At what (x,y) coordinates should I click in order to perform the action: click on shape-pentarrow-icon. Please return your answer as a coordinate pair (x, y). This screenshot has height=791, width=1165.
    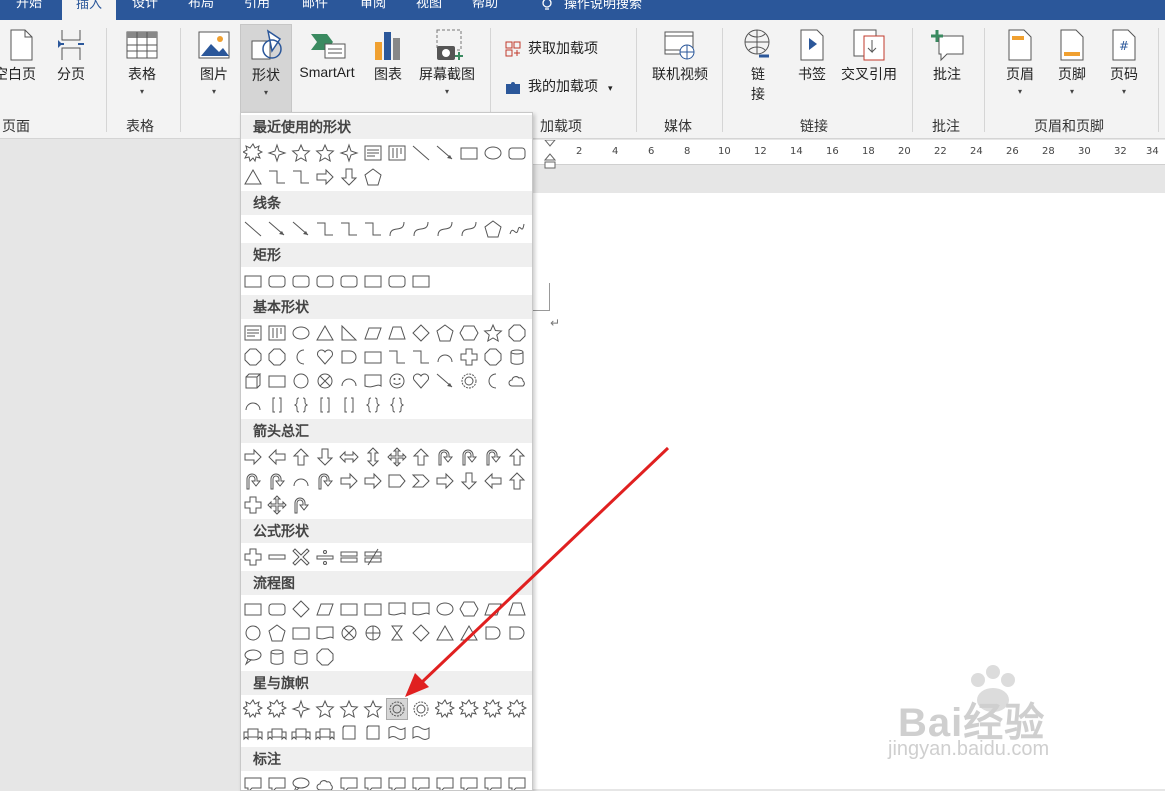
    Looking at the image, I should click on (397, 481).